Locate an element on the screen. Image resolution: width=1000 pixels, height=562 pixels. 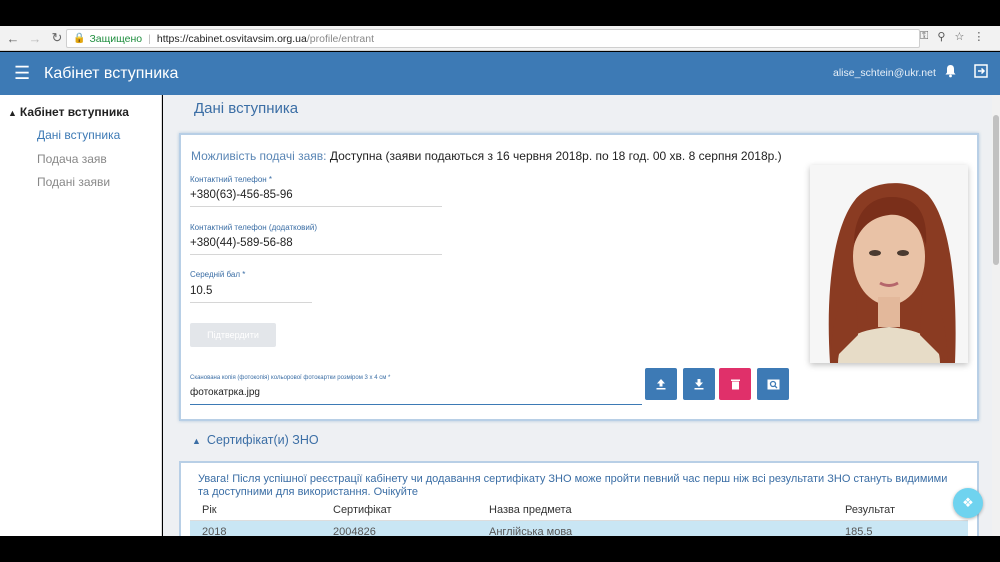
download-button is located at coordinates (699, 384).